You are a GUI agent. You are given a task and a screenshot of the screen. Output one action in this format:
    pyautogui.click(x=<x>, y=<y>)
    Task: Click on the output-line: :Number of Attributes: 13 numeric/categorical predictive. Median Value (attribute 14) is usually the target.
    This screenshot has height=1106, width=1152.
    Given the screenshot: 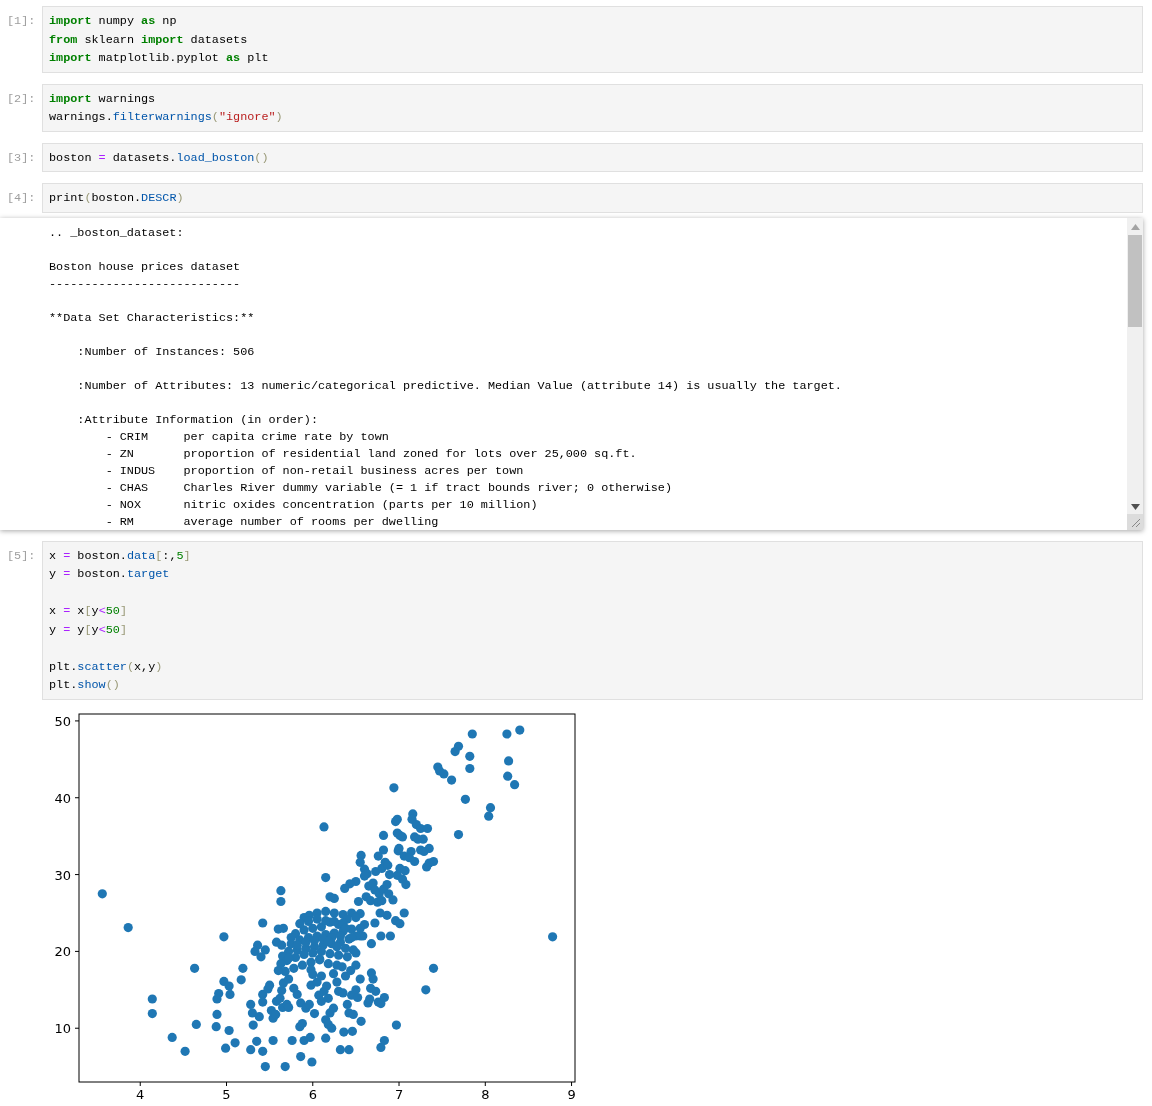 What is the action you would take?
    pyautogui.click(x=459, y=386)
    